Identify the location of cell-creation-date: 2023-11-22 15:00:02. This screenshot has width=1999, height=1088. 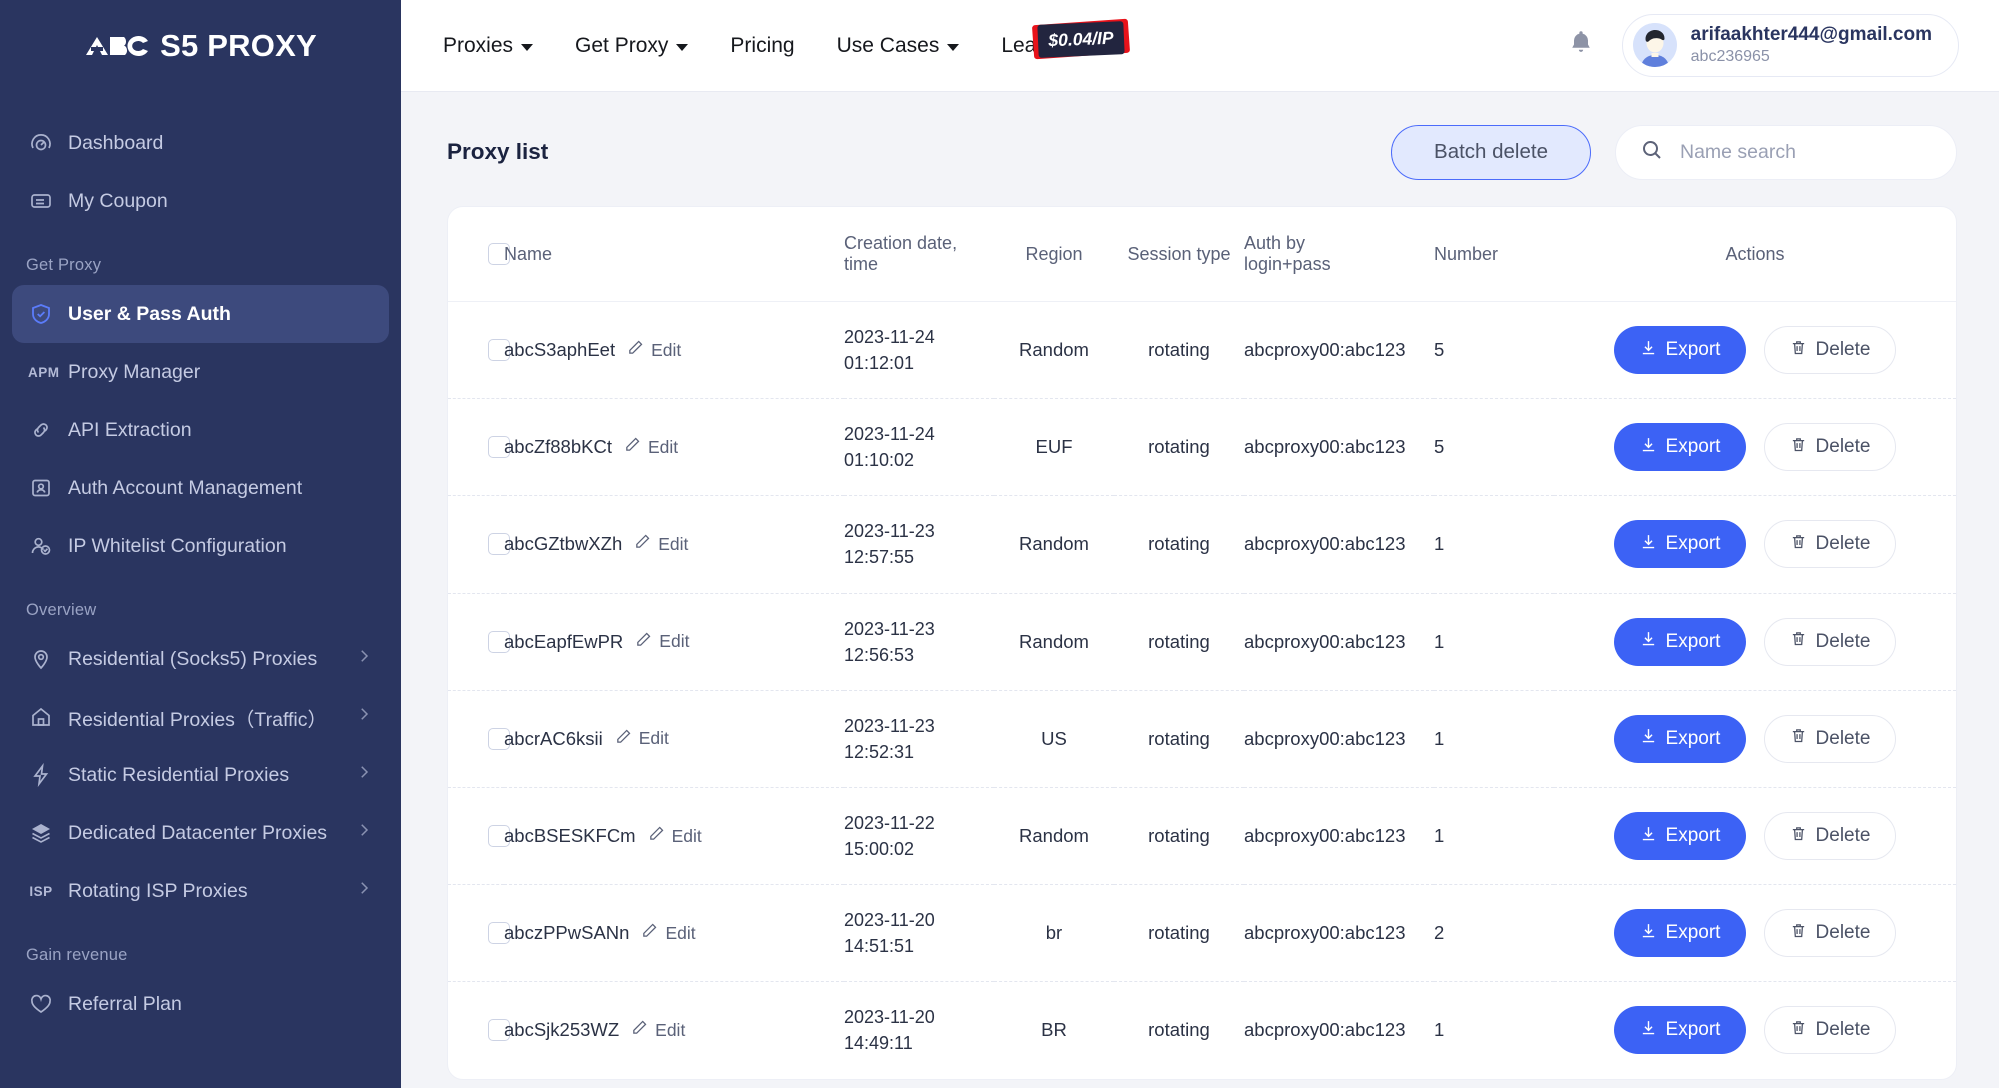
(919, 836).